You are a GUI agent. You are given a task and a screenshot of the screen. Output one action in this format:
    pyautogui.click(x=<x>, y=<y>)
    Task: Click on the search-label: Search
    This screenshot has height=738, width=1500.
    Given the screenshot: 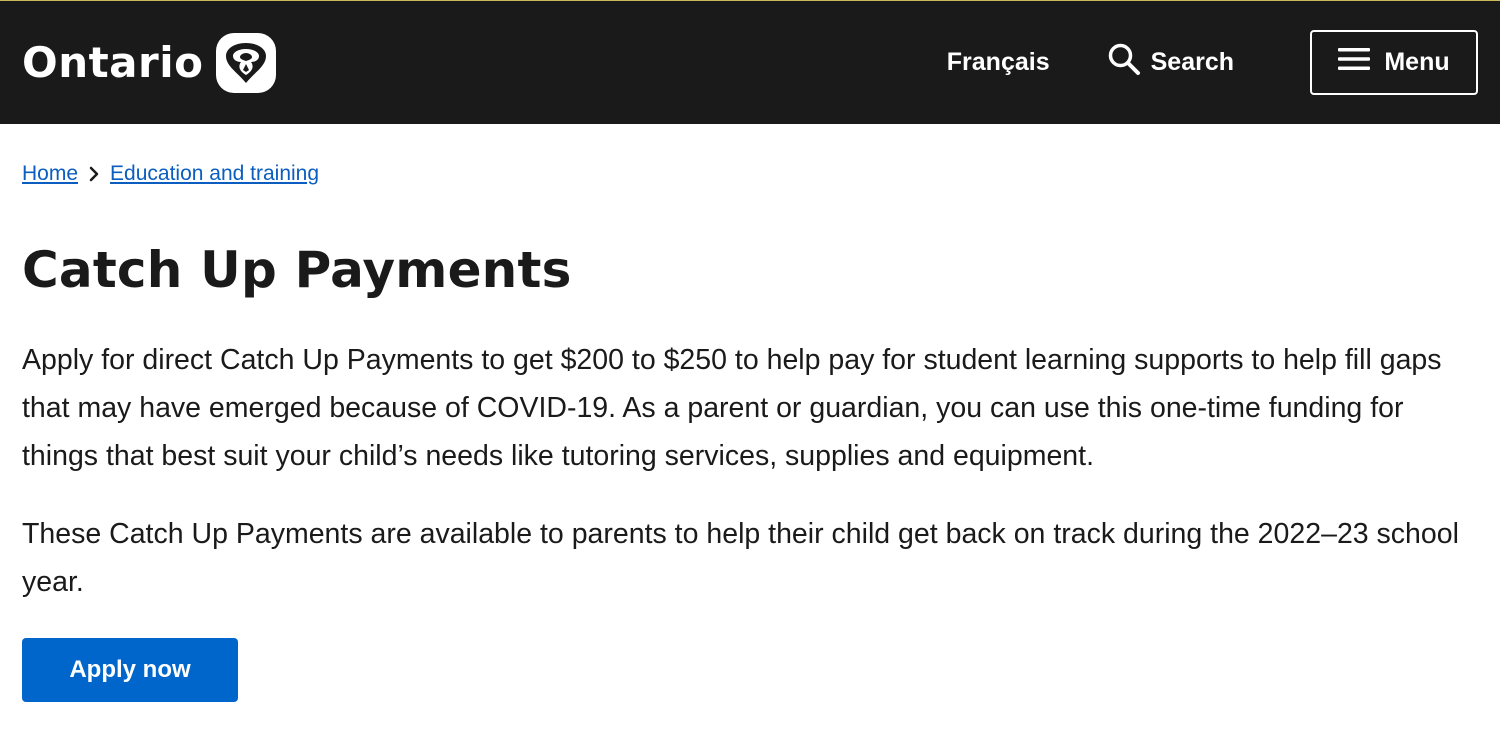 What is the action you would take?
    pyautogui.click(x=1192, y=62)
    